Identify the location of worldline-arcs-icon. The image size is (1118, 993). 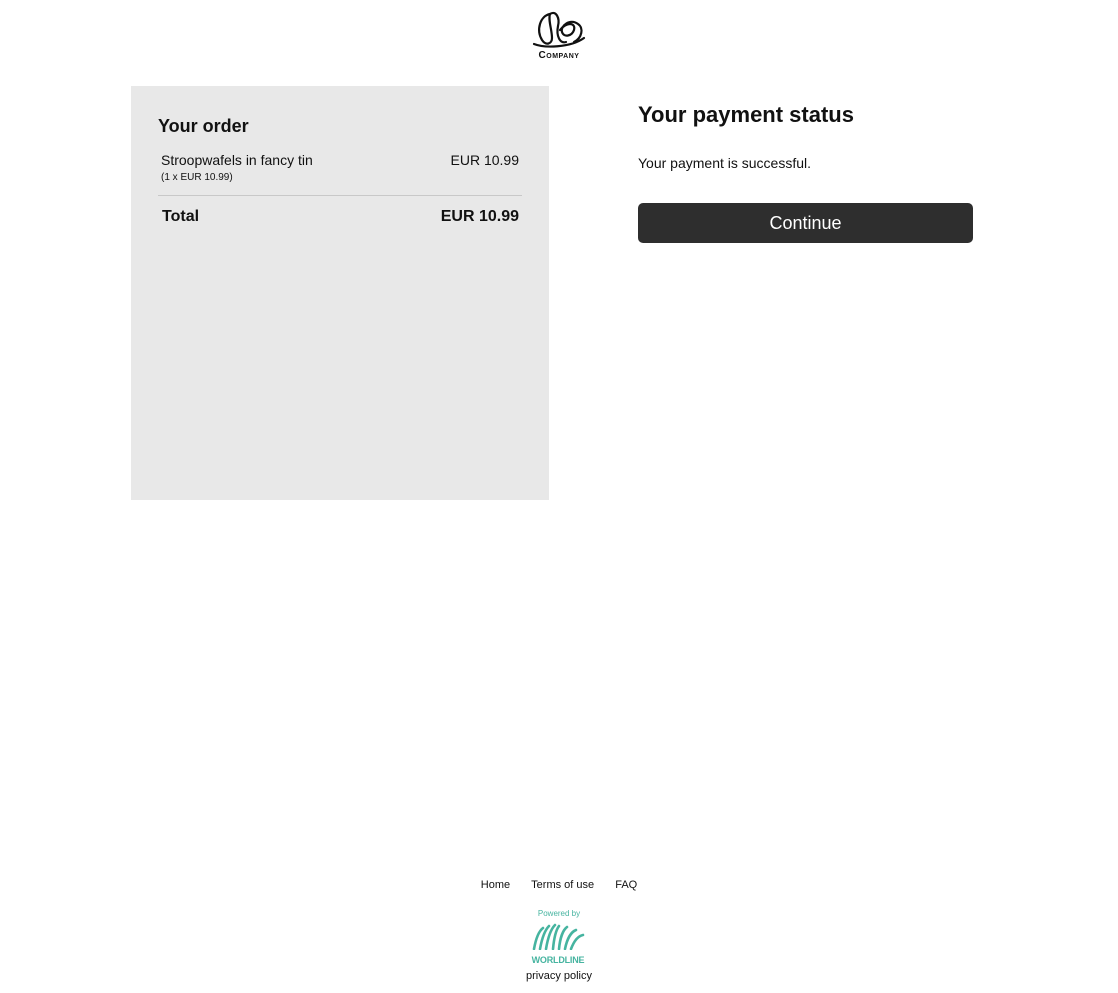
(558, 937).